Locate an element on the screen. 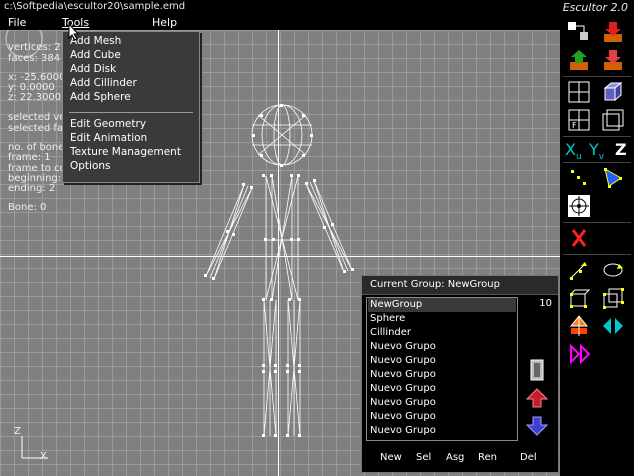  single-view-icon: F is located at coordinates (579, 120).